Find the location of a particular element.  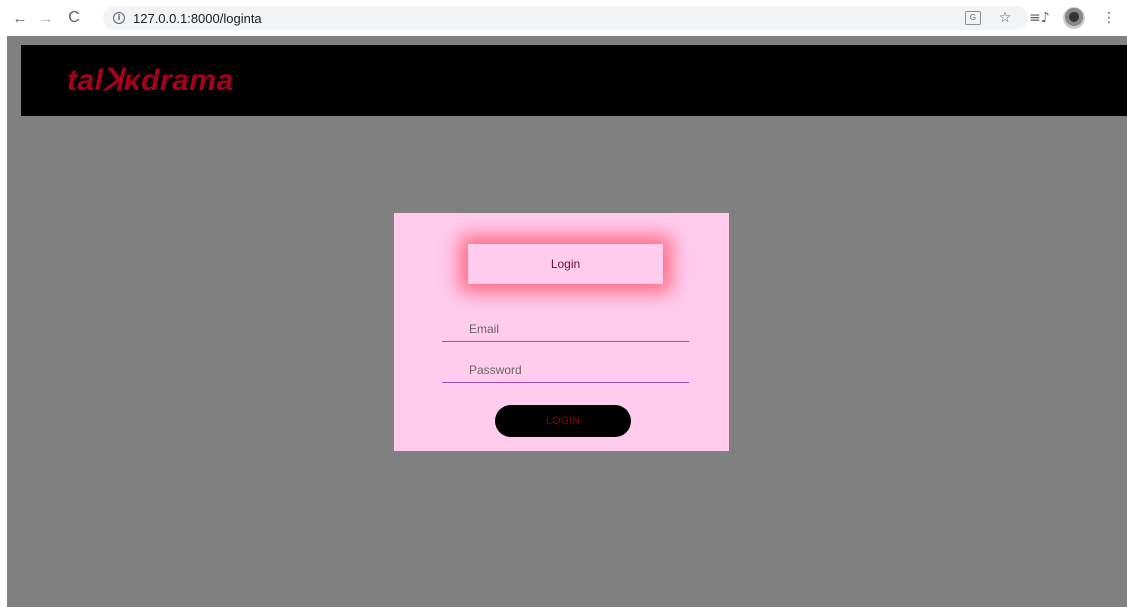

reload-icon: C is located at coordinates (74, 18).